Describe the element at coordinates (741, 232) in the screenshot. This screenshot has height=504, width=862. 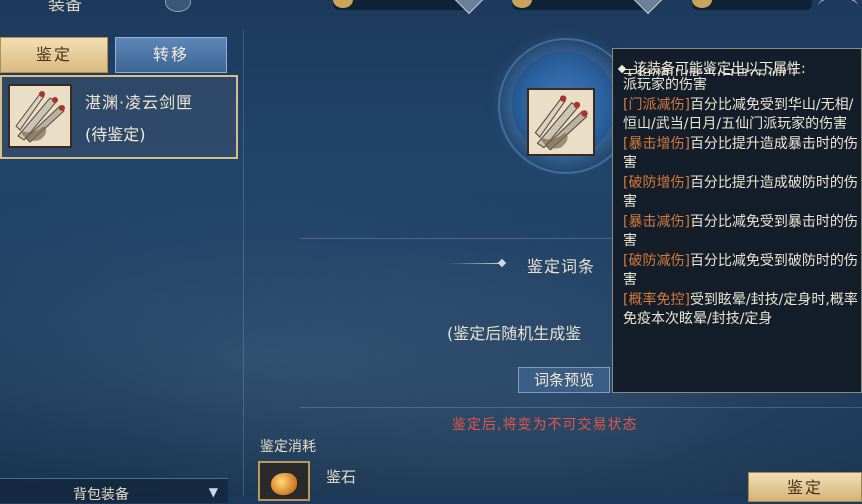
I see `tooltip-entry: [暴击减伤]百分比减免受到暴击时的伤害` at that location.